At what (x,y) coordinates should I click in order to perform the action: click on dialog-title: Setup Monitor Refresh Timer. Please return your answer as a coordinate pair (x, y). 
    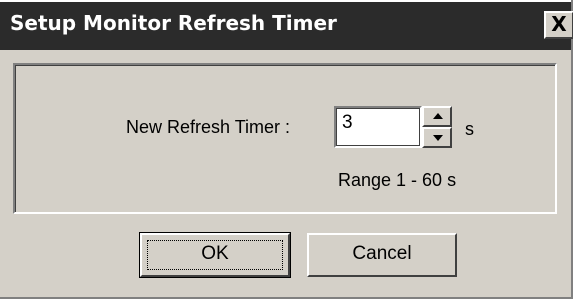
    Looking at the image, I should click on (173, 23).